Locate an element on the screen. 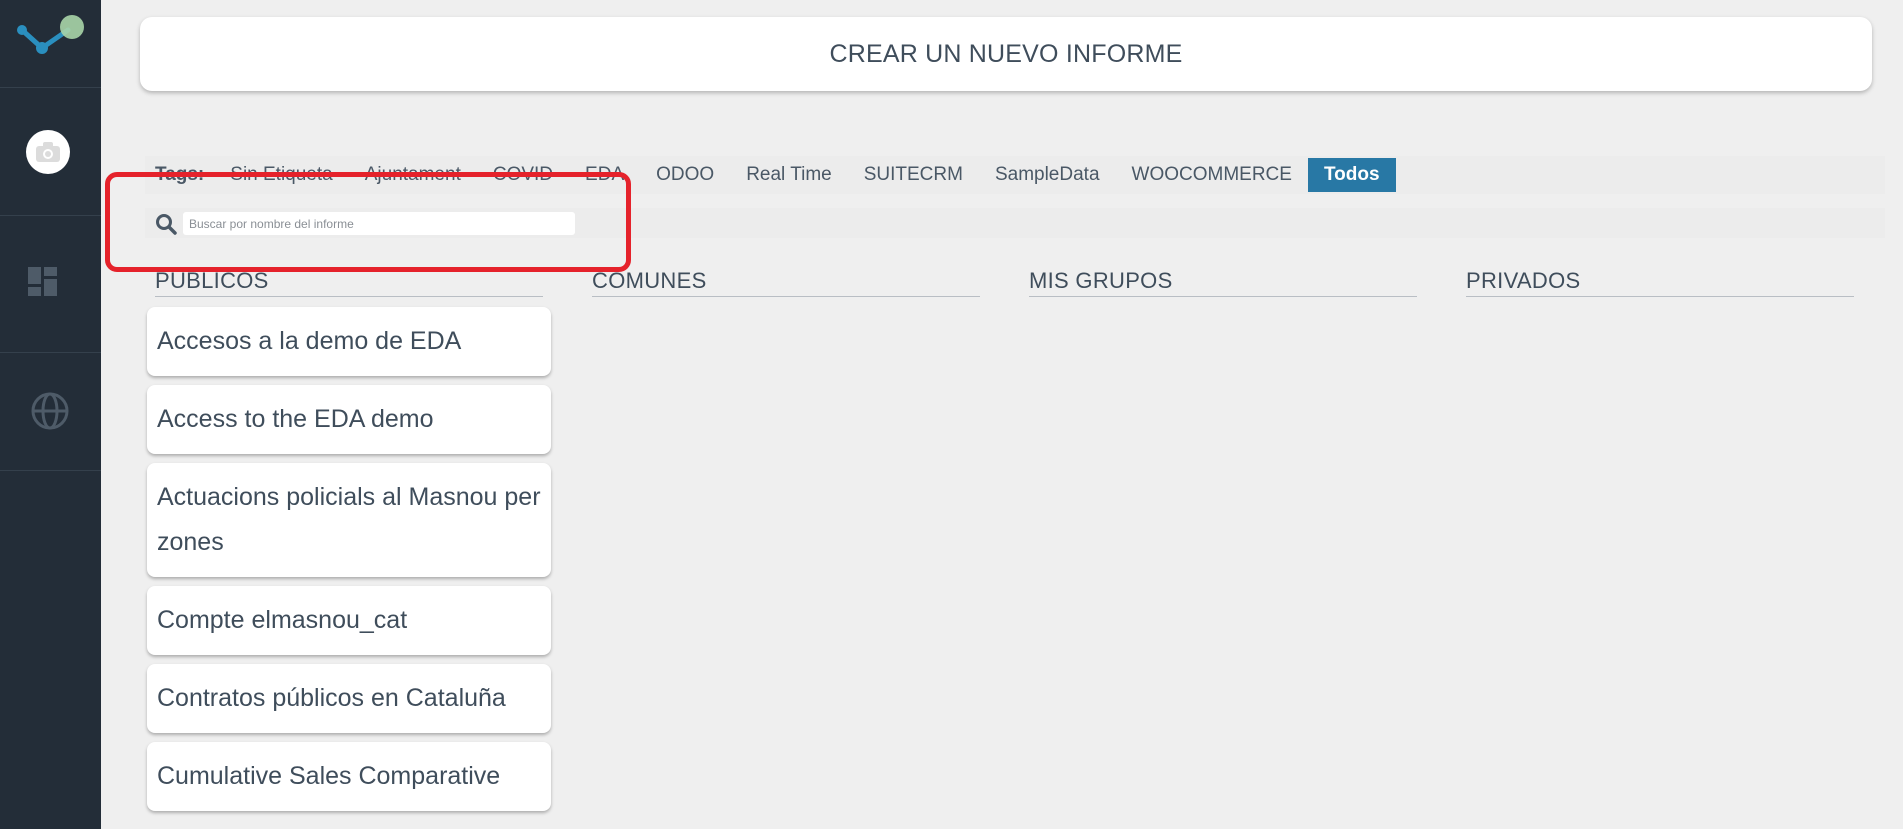 This screenshot has width=1903, height=829. tag-todos: Todos is located at coordinates (1351, 175).